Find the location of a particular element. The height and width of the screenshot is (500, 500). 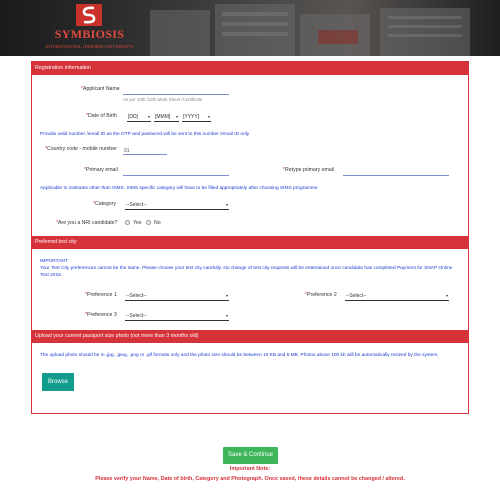

primary-email-label: *Primary email is located at coordinates (101, 170).